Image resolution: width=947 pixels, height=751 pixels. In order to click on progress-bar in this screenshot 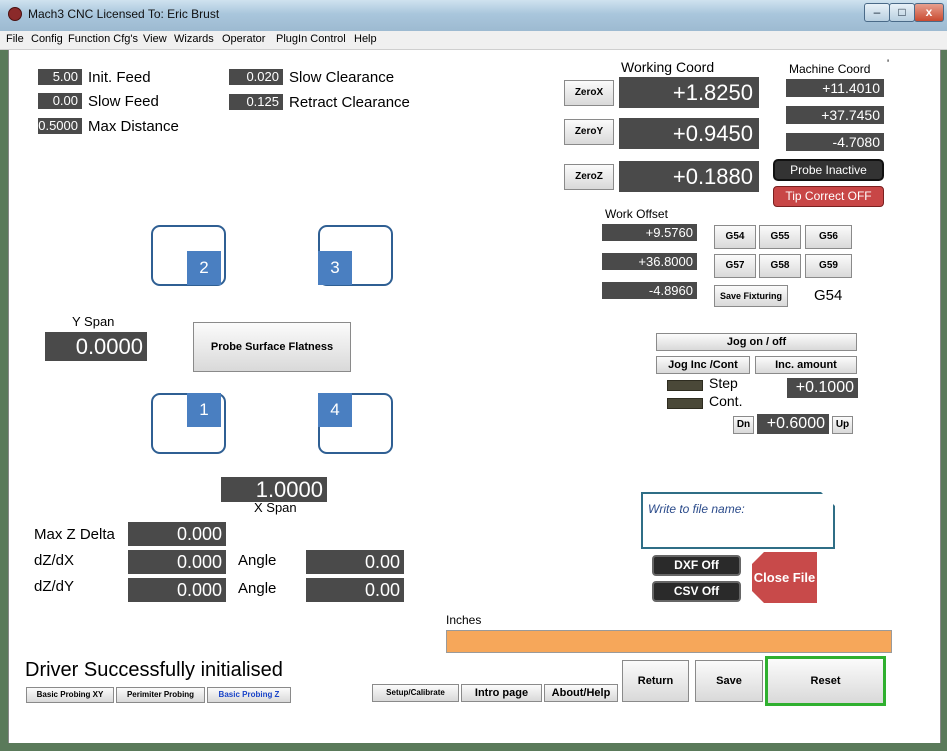, I will do `click(669, 641)`.